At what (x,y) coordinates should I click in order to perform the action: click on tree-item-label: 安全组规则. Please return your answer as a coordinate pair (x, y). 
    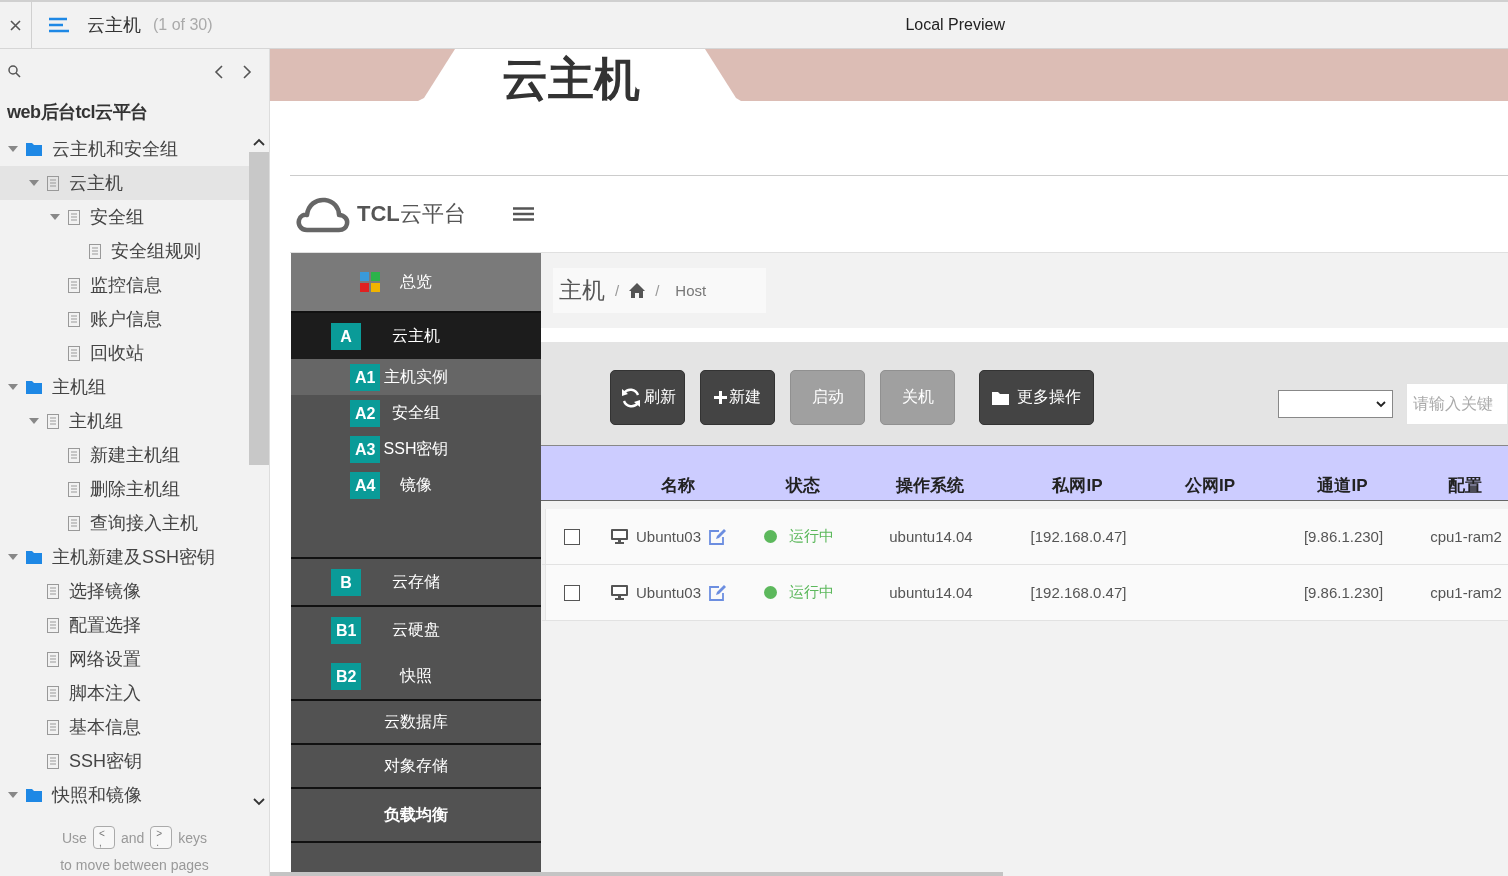
    Looking at the image, I should click on (156, 251).